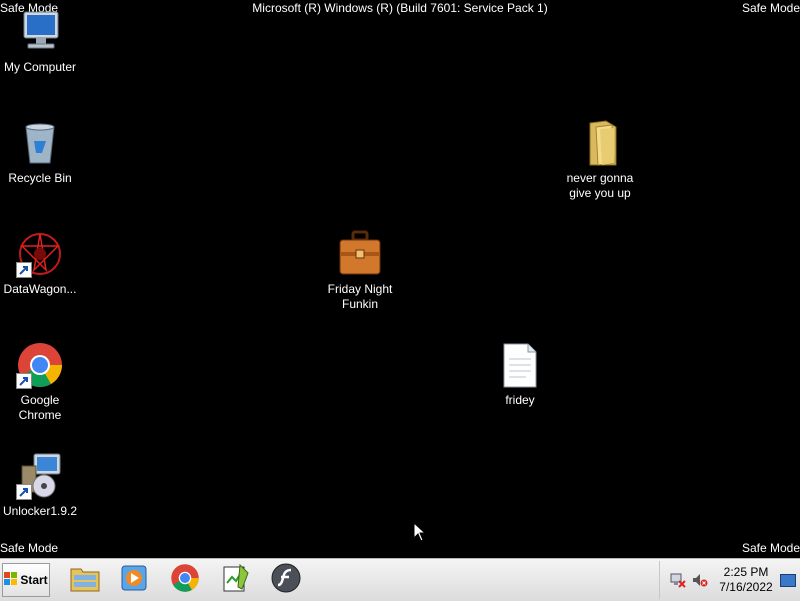 The image size is (800, 601). I want to click on desktop-icon-label: My Computer, so click(40, 67).